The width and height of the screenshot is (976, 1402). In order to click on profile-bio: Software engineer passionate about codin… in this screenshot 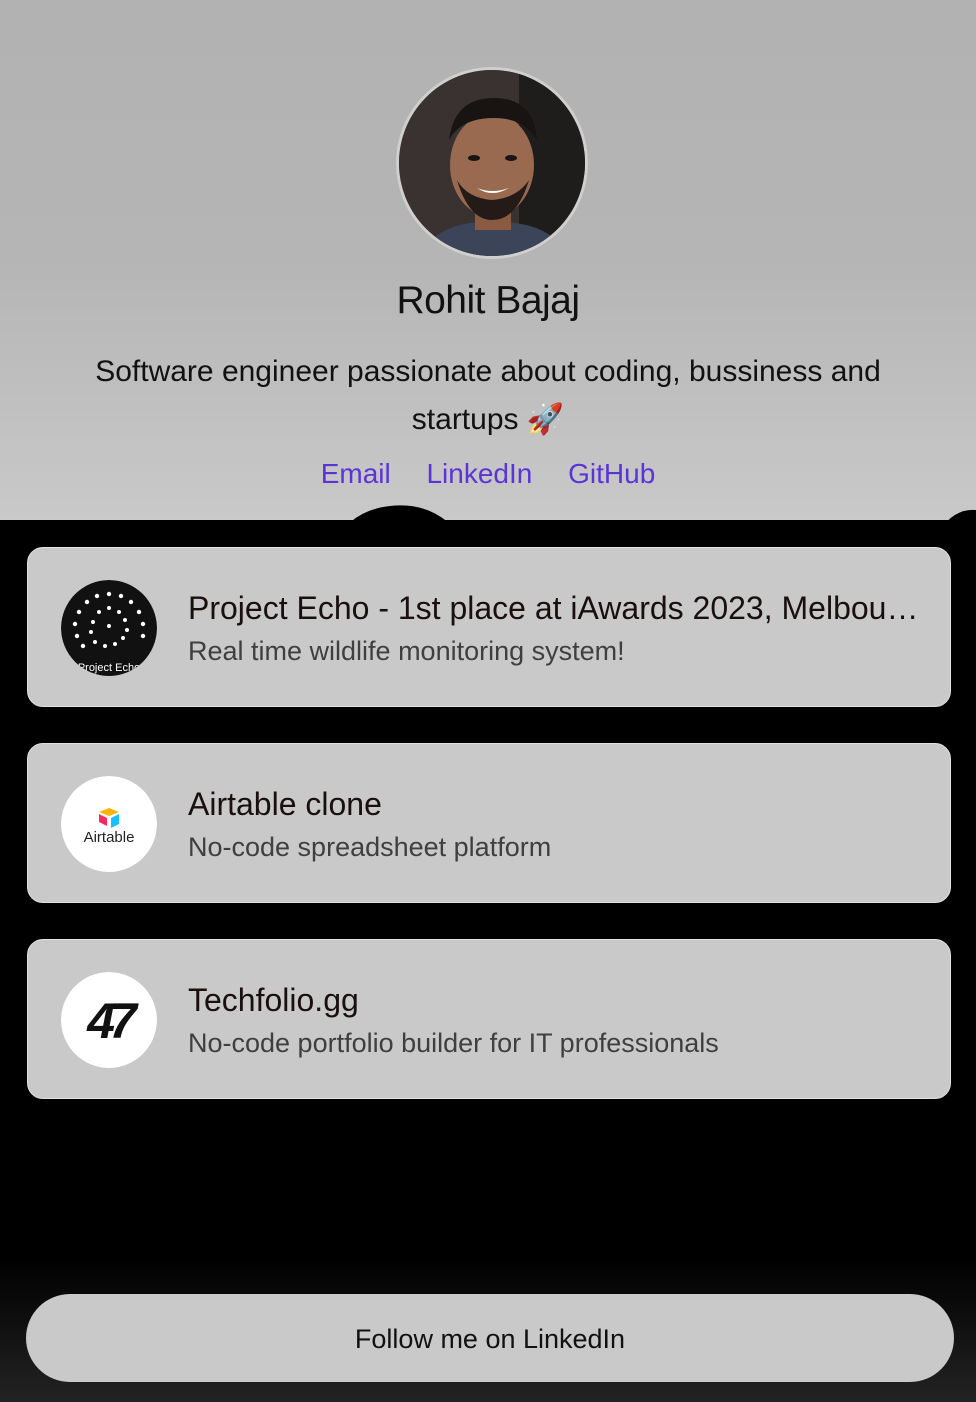, I will do `click(488, 395)`.